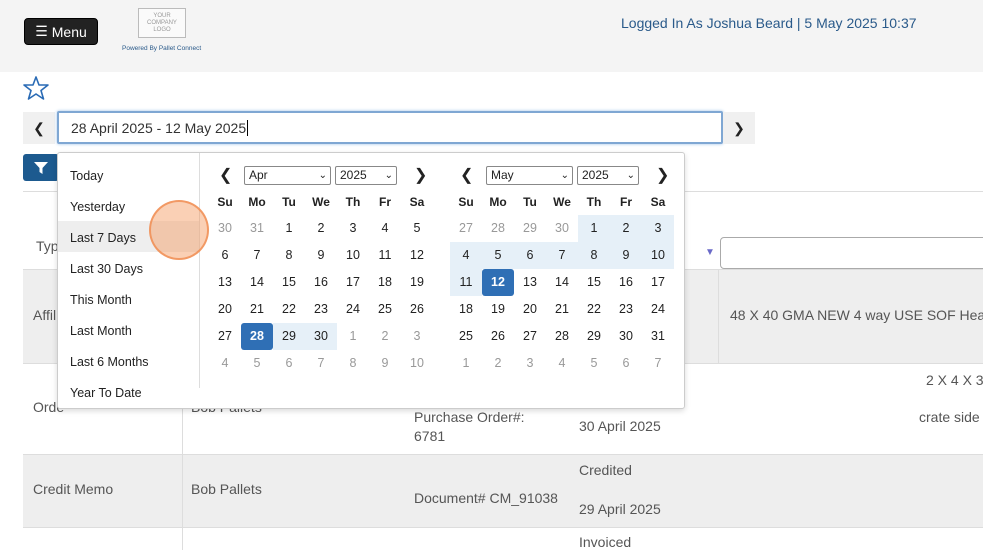  I want to click on range-last-month: Last Month, so click(129, 329).